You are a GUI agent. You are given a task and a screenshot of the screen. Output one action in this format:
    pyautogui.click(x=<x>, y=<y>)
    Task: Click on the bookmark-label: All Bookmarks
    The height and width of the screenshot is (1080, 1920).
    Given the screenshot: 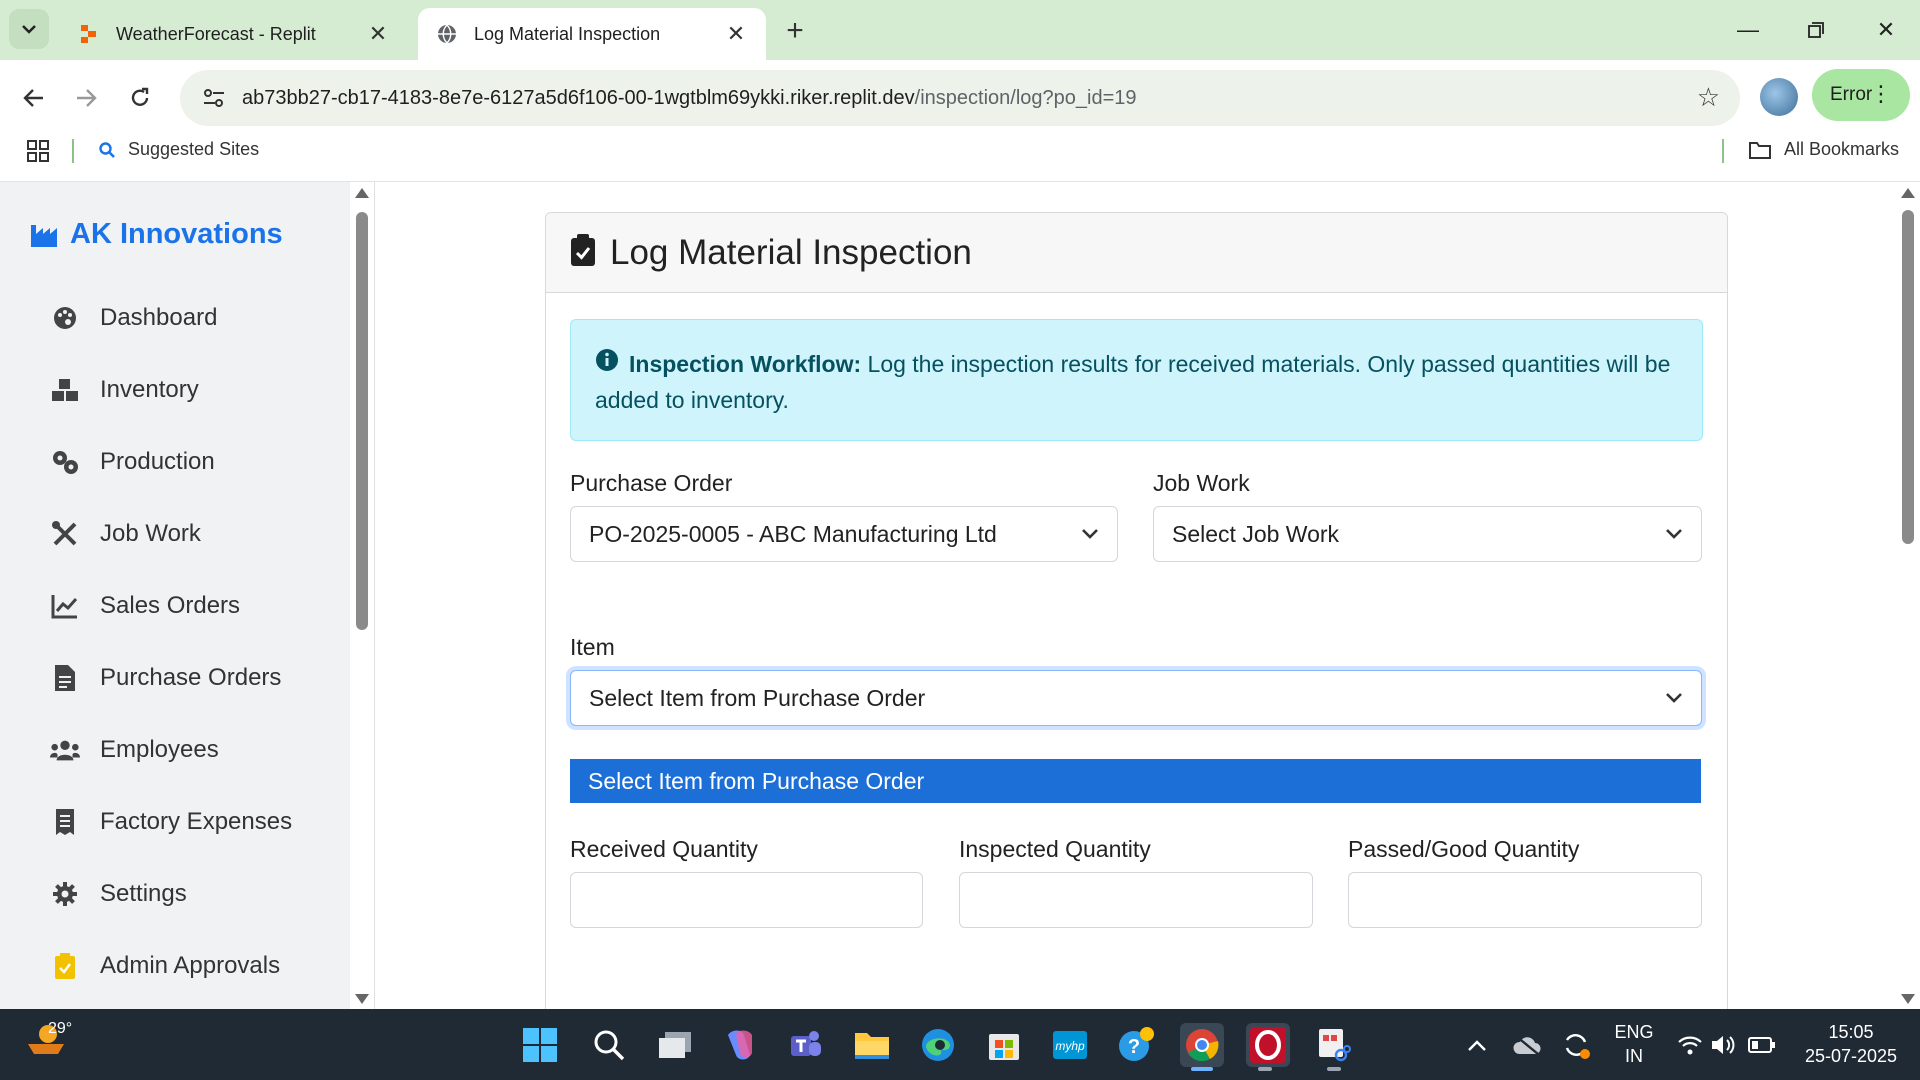 What is the action you would take?
    pyautogui.click(x=1842, y=149)
    